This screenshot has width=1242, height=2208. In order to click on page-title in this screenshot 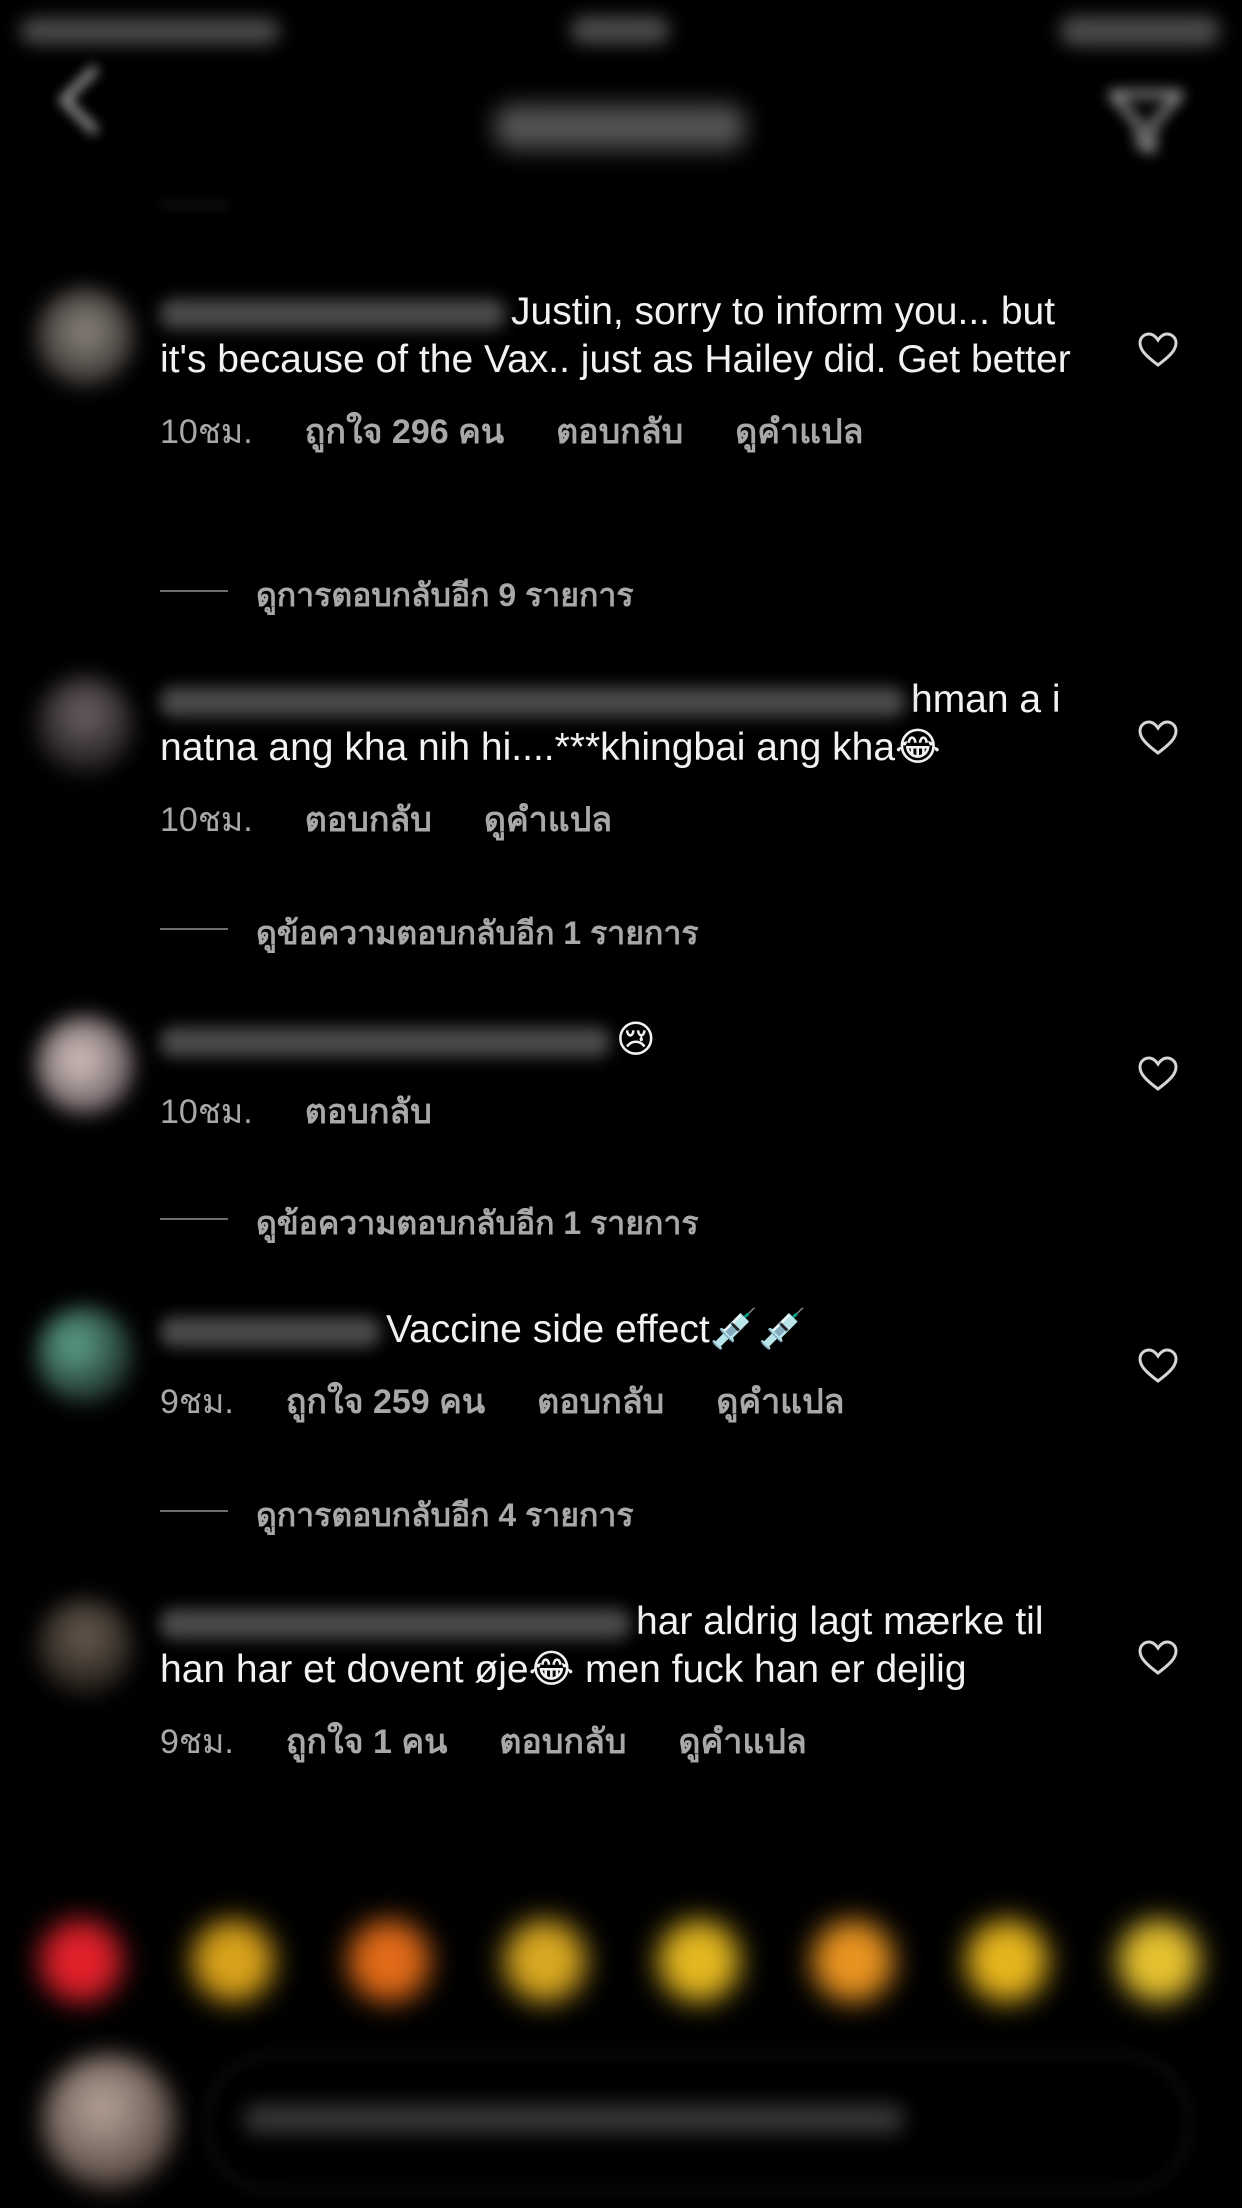, I will do `click(620, 127)`.